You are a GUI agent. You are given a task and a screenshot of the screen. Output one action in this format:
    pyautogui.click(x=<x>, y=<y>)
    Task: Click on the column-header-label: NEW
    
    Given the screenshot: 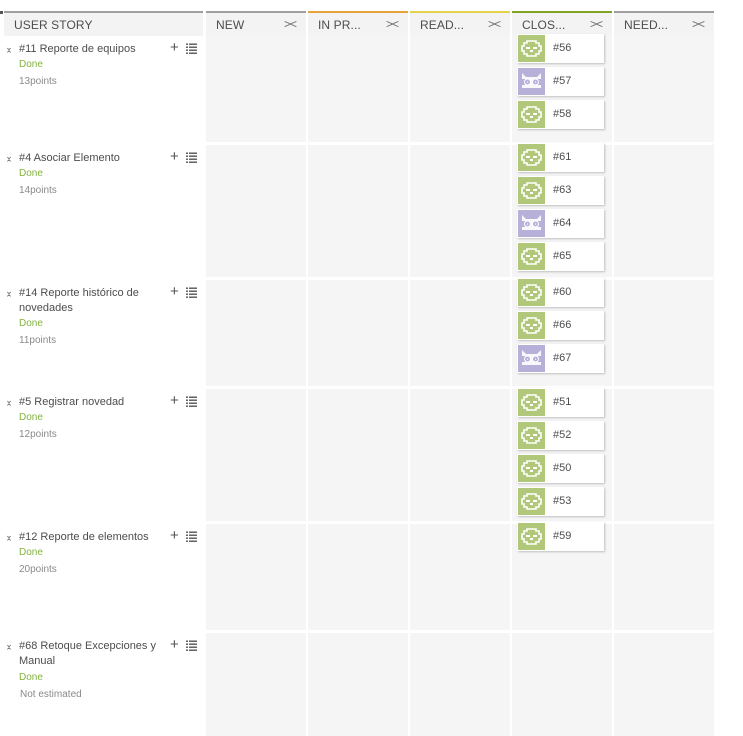 What is the action you would take?
    pyautogui.click(x=230, y=25)
    